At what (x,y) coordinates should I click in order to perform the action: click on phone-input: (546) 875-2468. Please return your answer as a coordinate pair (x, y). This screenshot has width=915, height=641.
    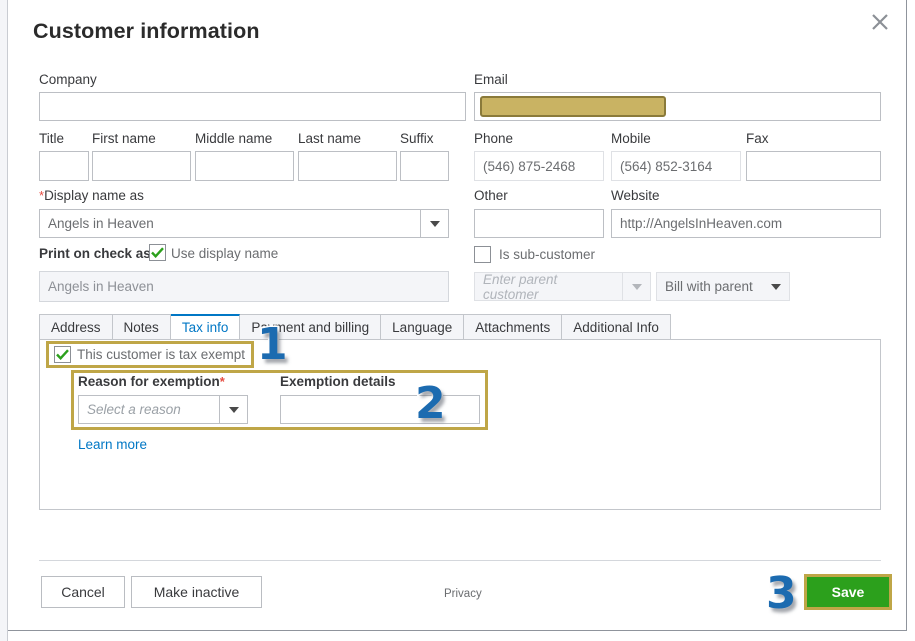
    Looking at the image, I should click on (539, 166).